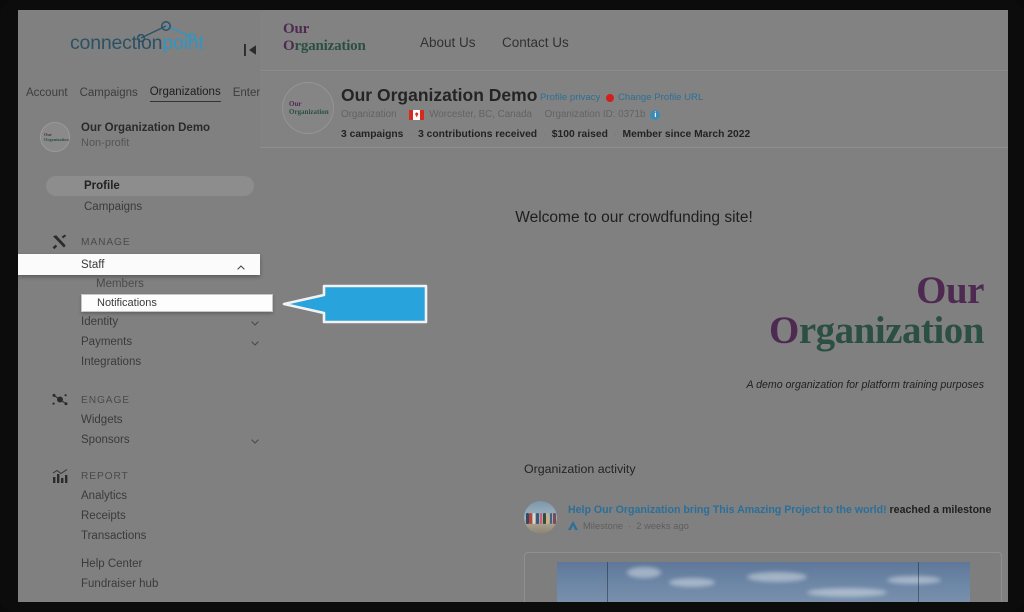 This screenshot has height=612, width=1024. Describe the element at coordinates (573, 525) in the screenshot. I see `milestone-icon` at that location.